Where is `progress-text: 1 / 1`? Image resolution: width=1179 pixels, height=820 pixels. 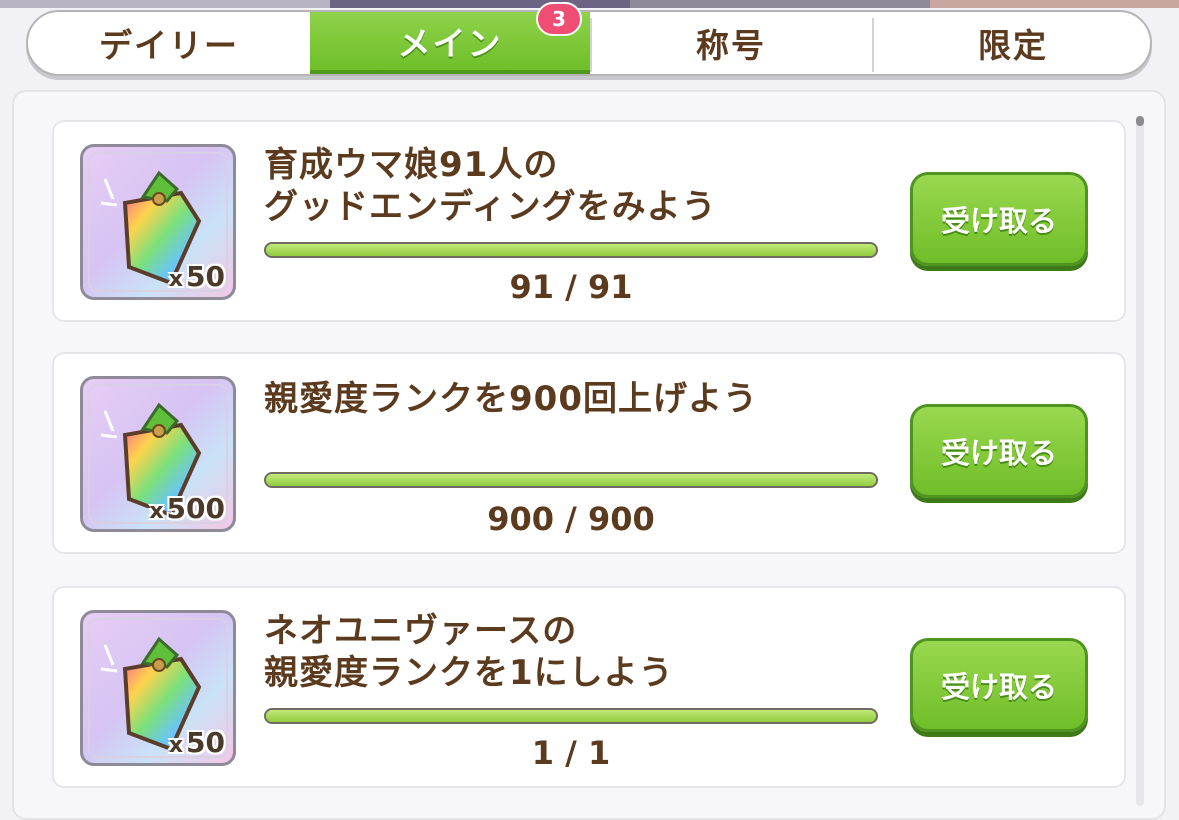 progress-text: 1 / 1 is located at coordinates (571, 753).